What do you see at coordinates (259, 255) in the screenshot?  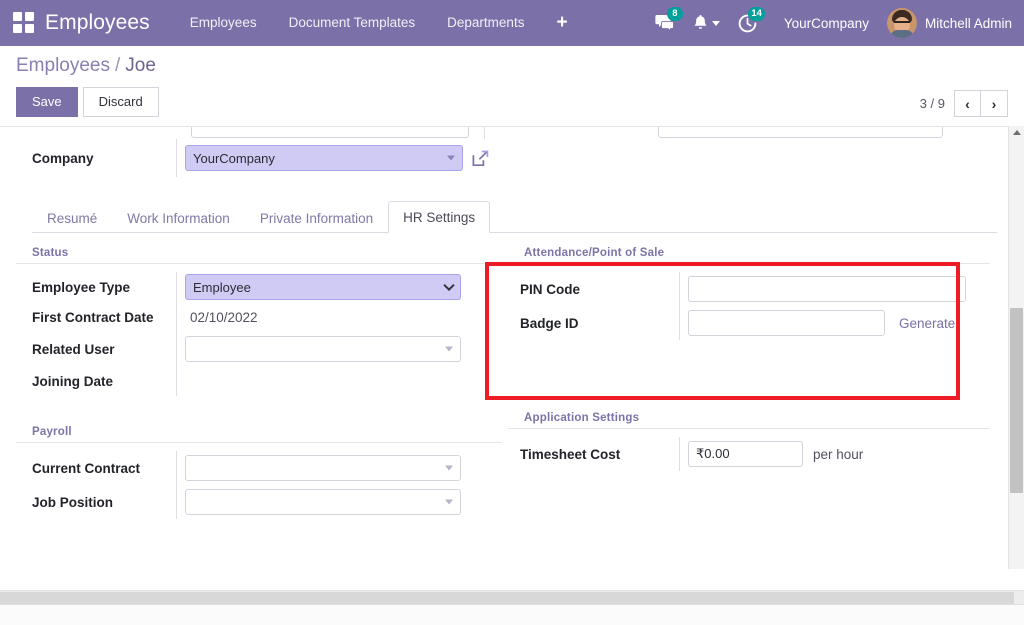 I see `status-section-title: Status` at bounding box center [259, 255].